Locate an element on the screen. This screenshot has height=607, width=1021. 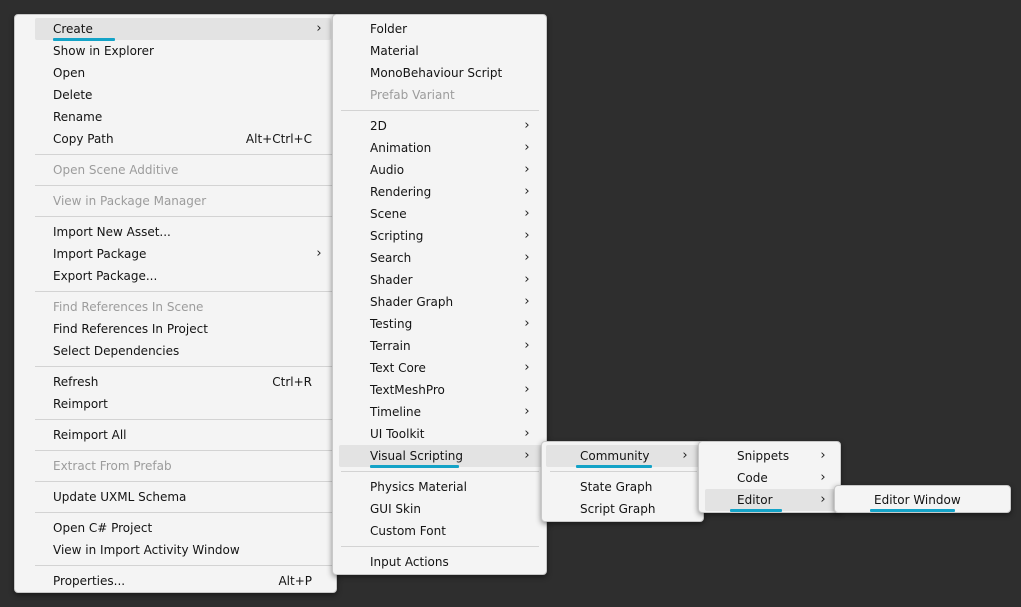
menu-item-code: Code › is located at coordinates (771, 478).